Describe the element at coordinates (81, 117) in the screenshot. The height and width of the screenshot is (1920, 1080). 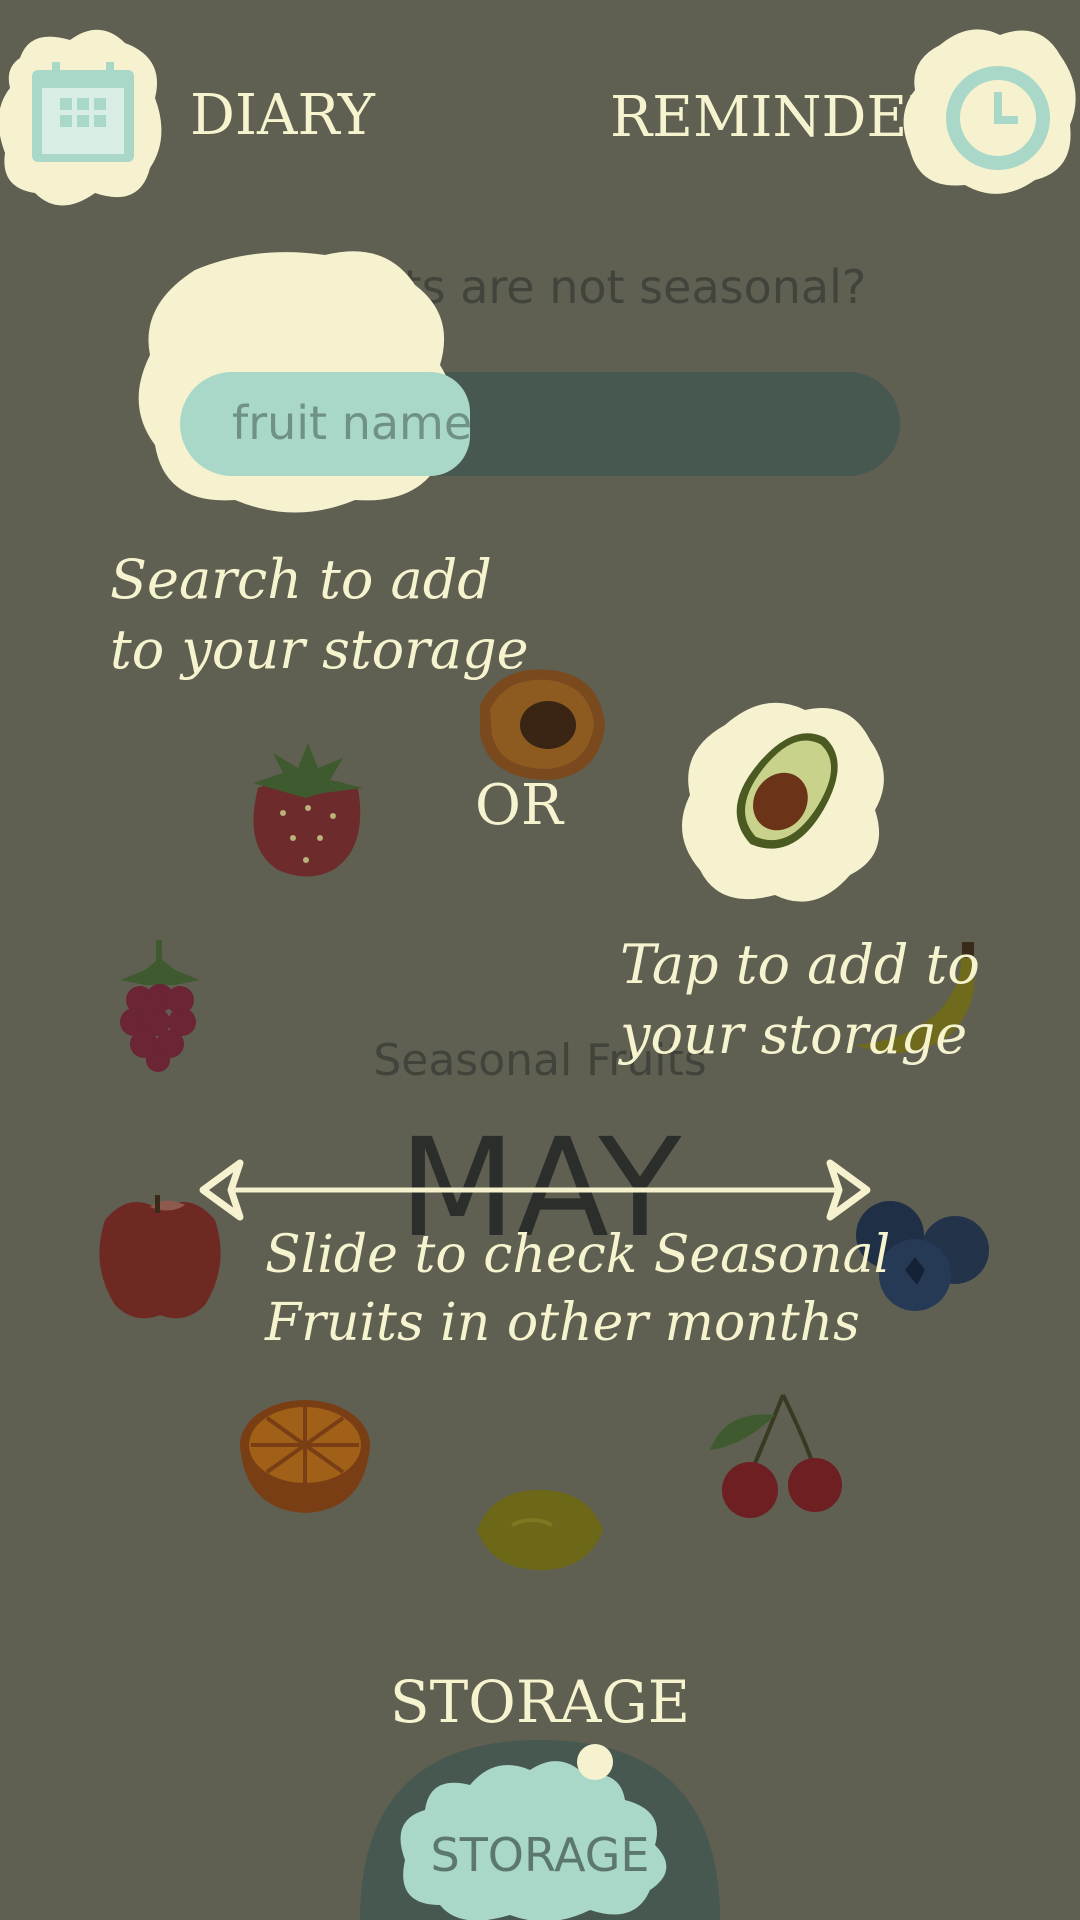
I see `calendar-icon` at that location.